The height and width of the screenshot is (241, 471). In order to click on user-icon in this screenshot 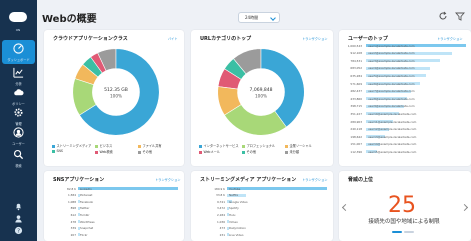, I will do `click(18, 218)`.